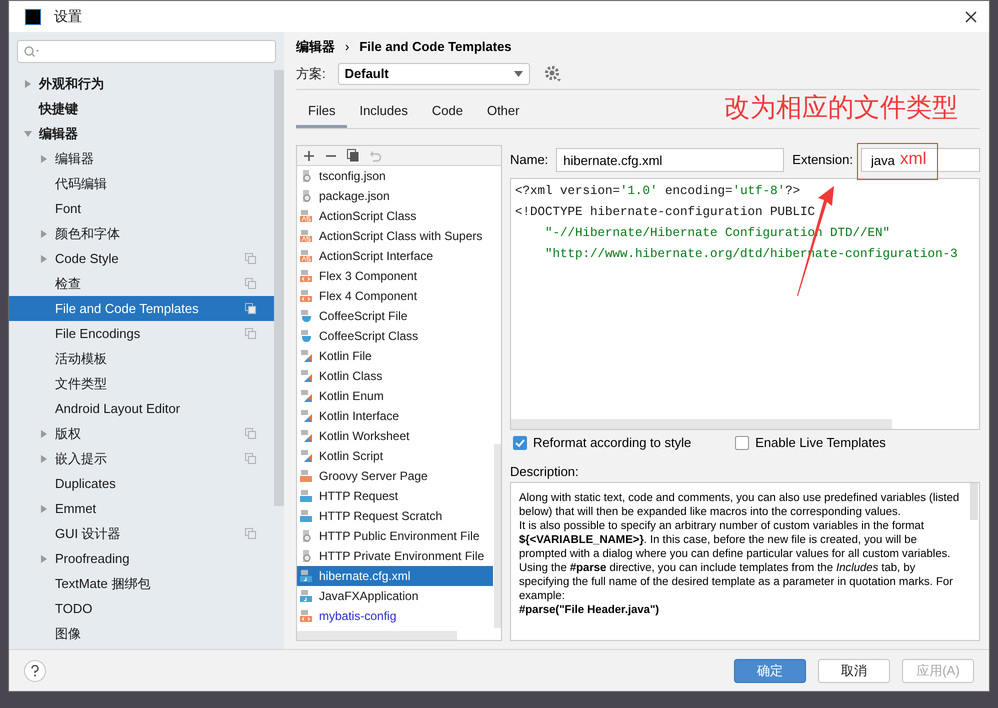 The height and width of the screenshot is (708, 998). What do you see at coordinates (141, 508) in the screenshot?
I see `sidebar-item: Emmet` at bounding box center [141, 508].